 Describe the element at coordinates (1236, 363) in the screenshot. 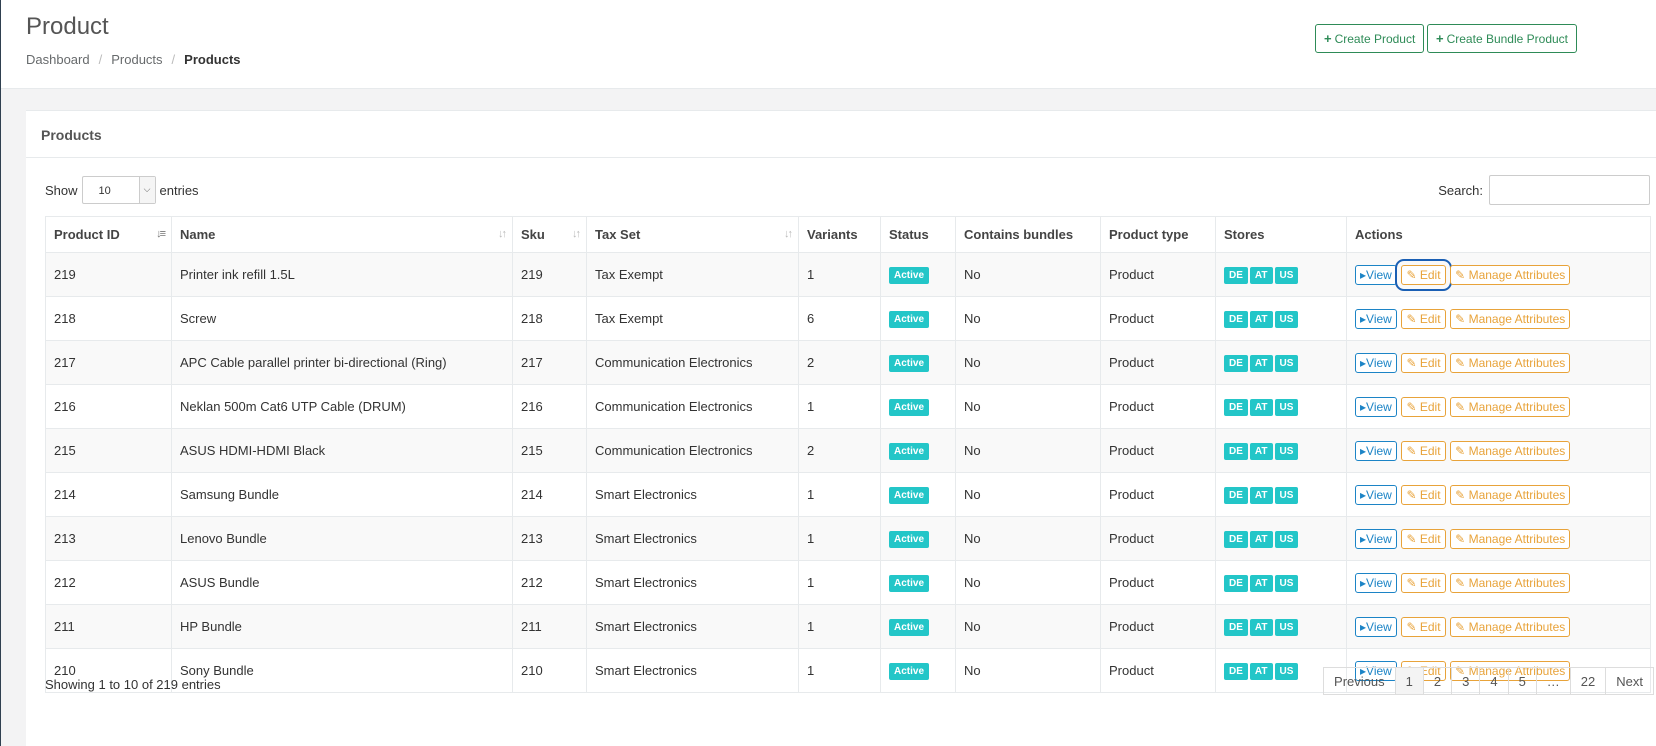

I see `store-badge: DE` at that location.